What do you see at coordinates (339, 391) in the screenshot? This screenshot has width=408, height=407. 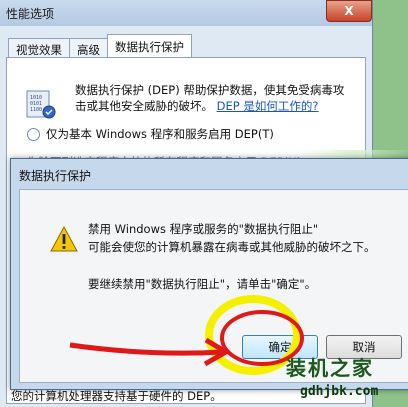 I see `watermark-url: gdhjbk.com` at bounding box center [339, 391].